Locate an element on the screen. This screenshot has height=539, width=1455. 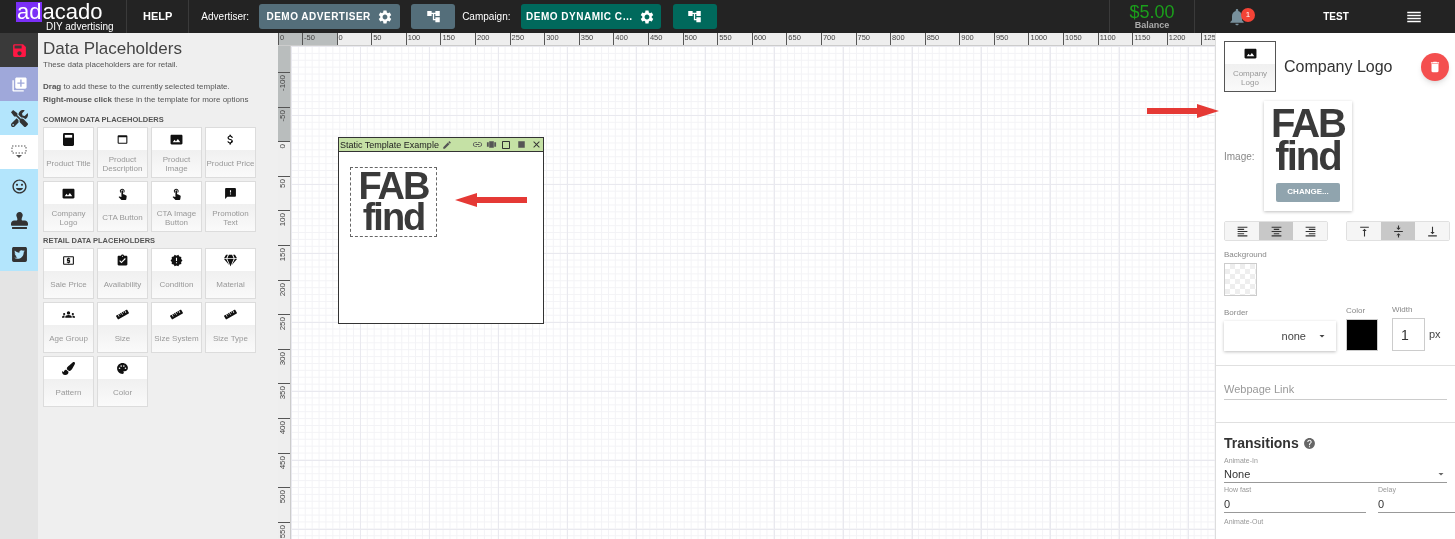
ruler-label: 550 is located at coordinates (283, 531).